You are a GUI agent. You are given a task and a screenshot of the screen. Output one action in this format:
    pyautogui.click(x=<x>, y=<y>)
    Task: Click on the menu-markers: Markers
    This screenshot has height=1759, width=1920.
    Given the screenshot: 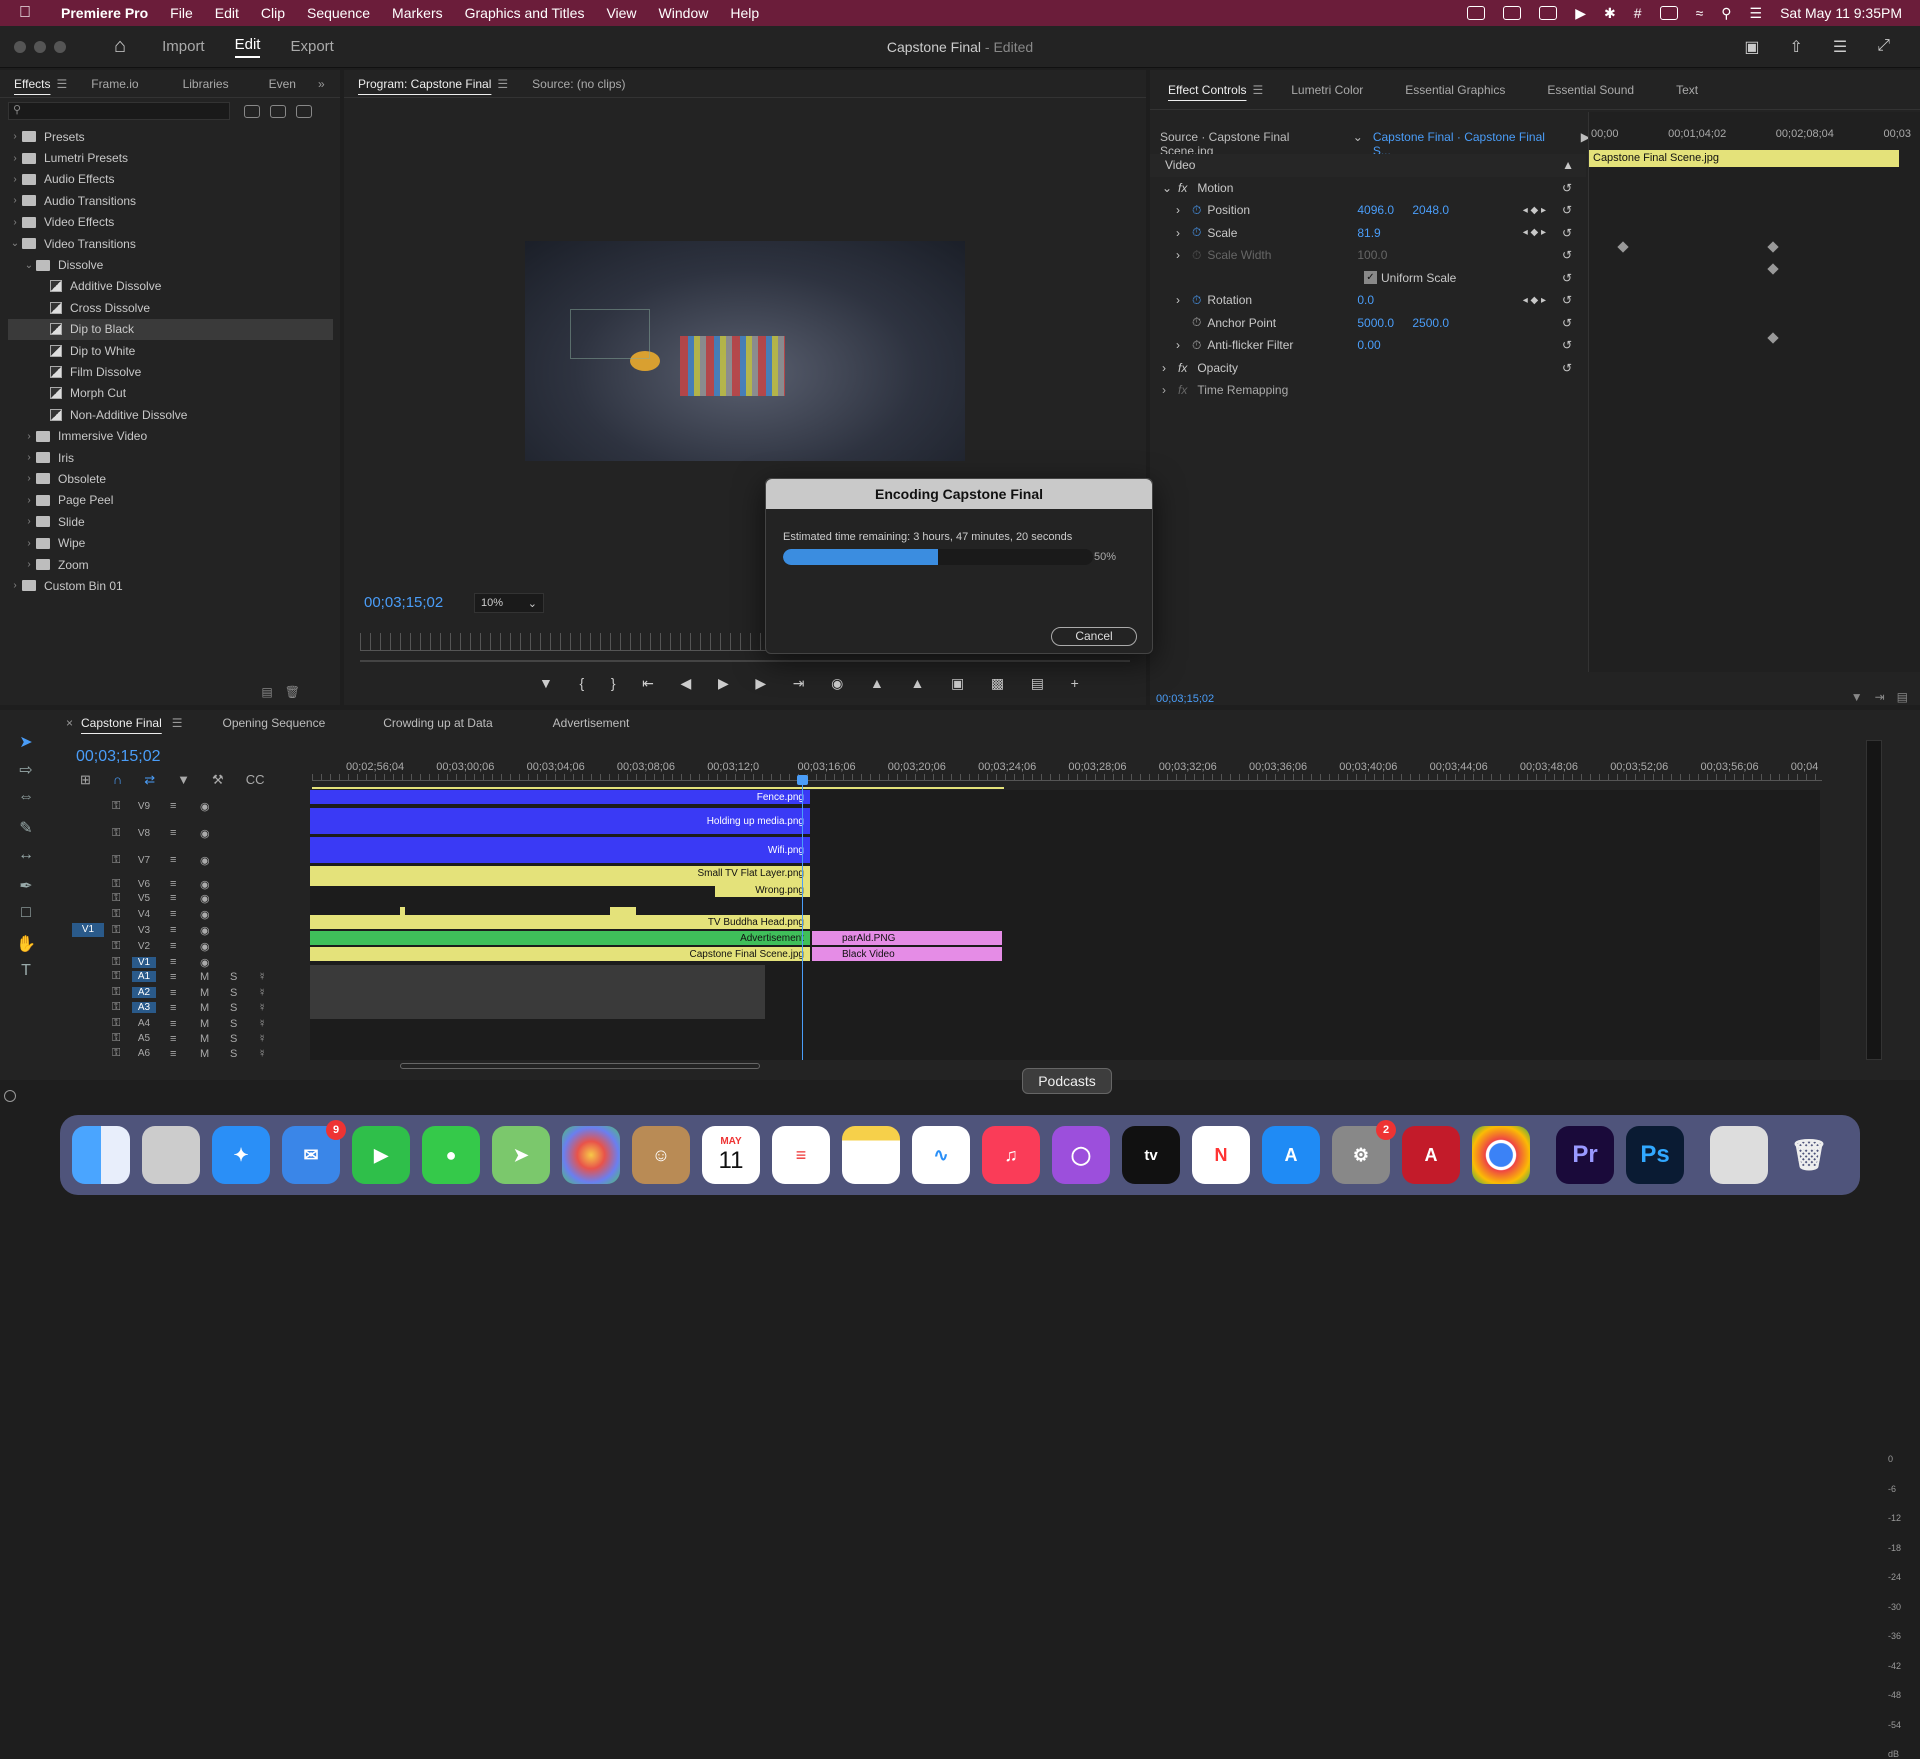 What is the action you would take?
    pyautogui.click(x=417, y=13)
    